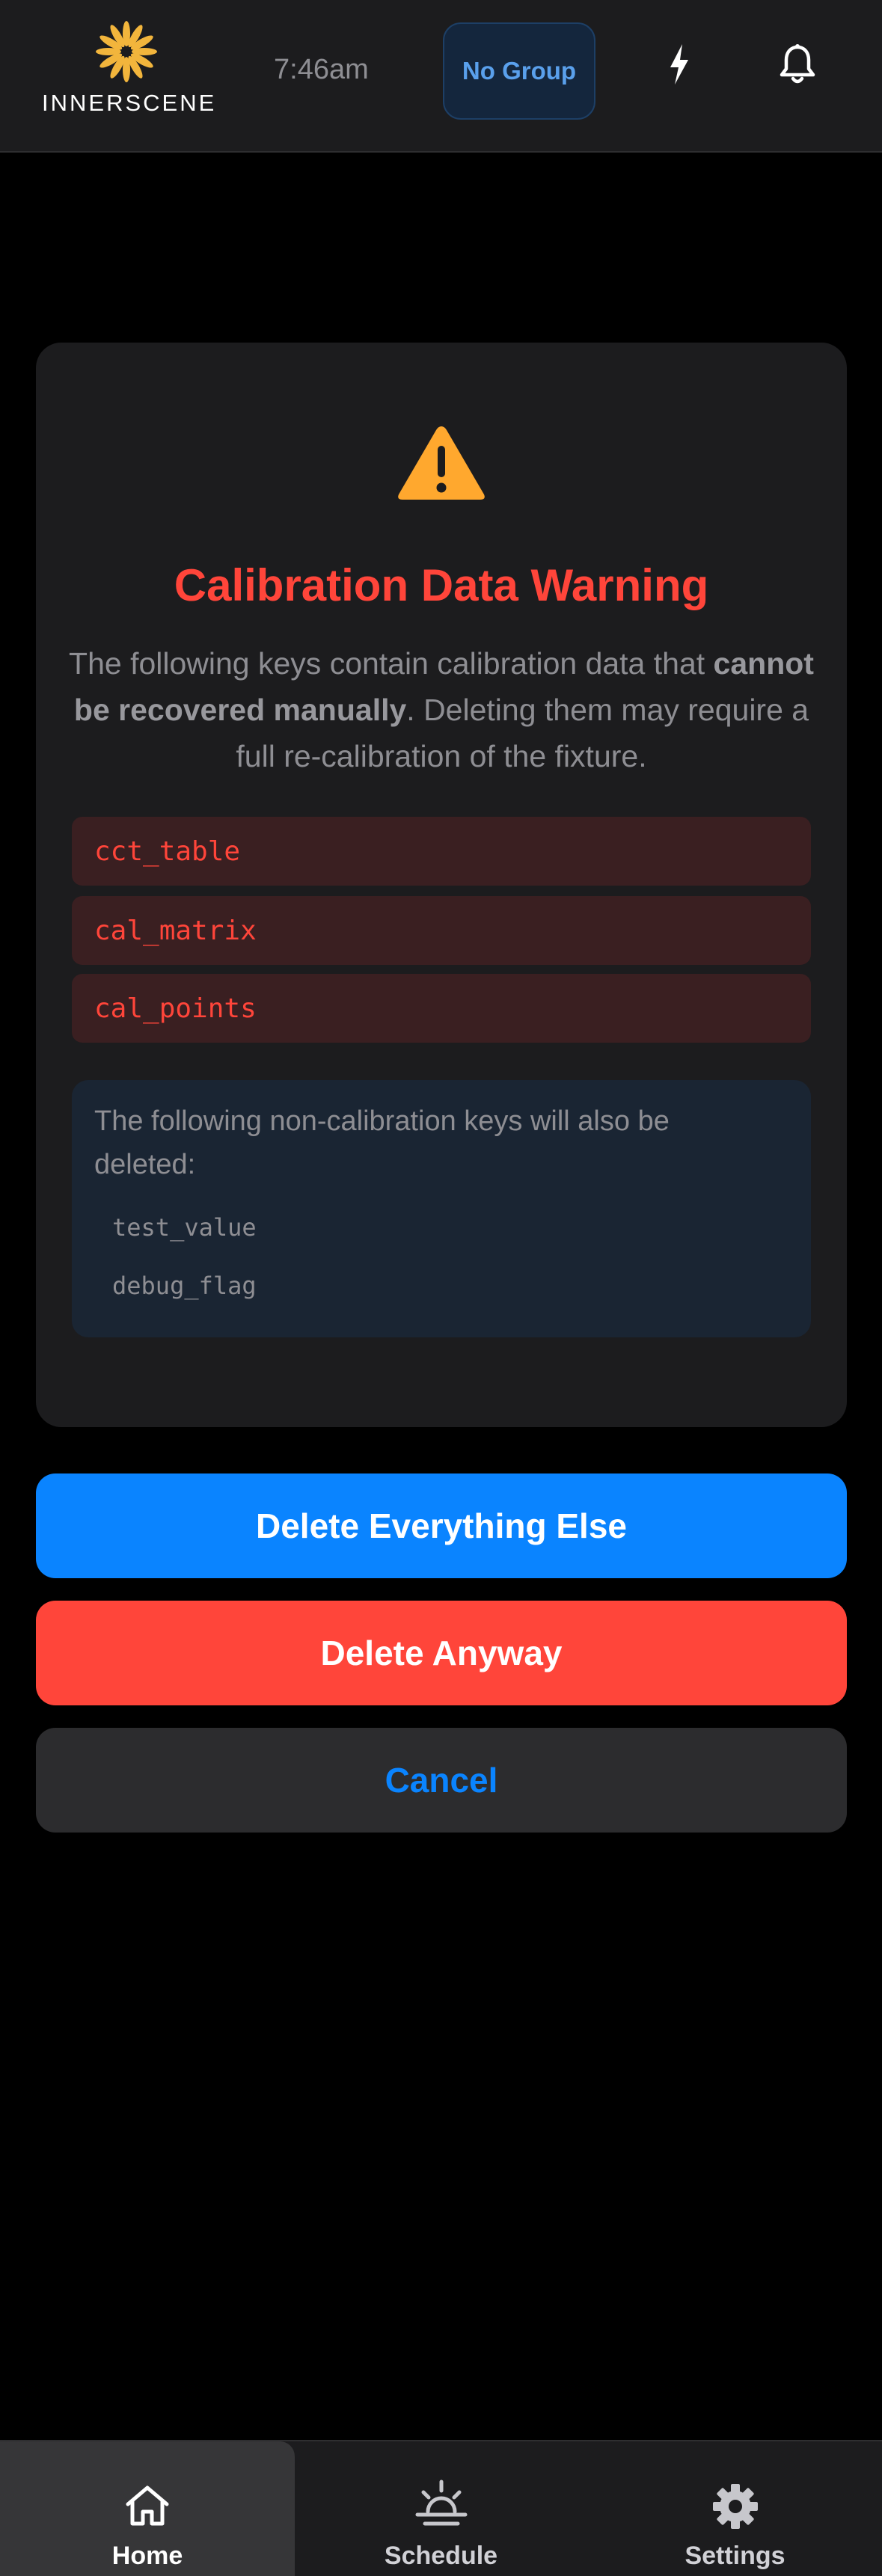 The image size is (882, 2576). I want to click on tab-settings-label: Settings, so click(735, 2556).